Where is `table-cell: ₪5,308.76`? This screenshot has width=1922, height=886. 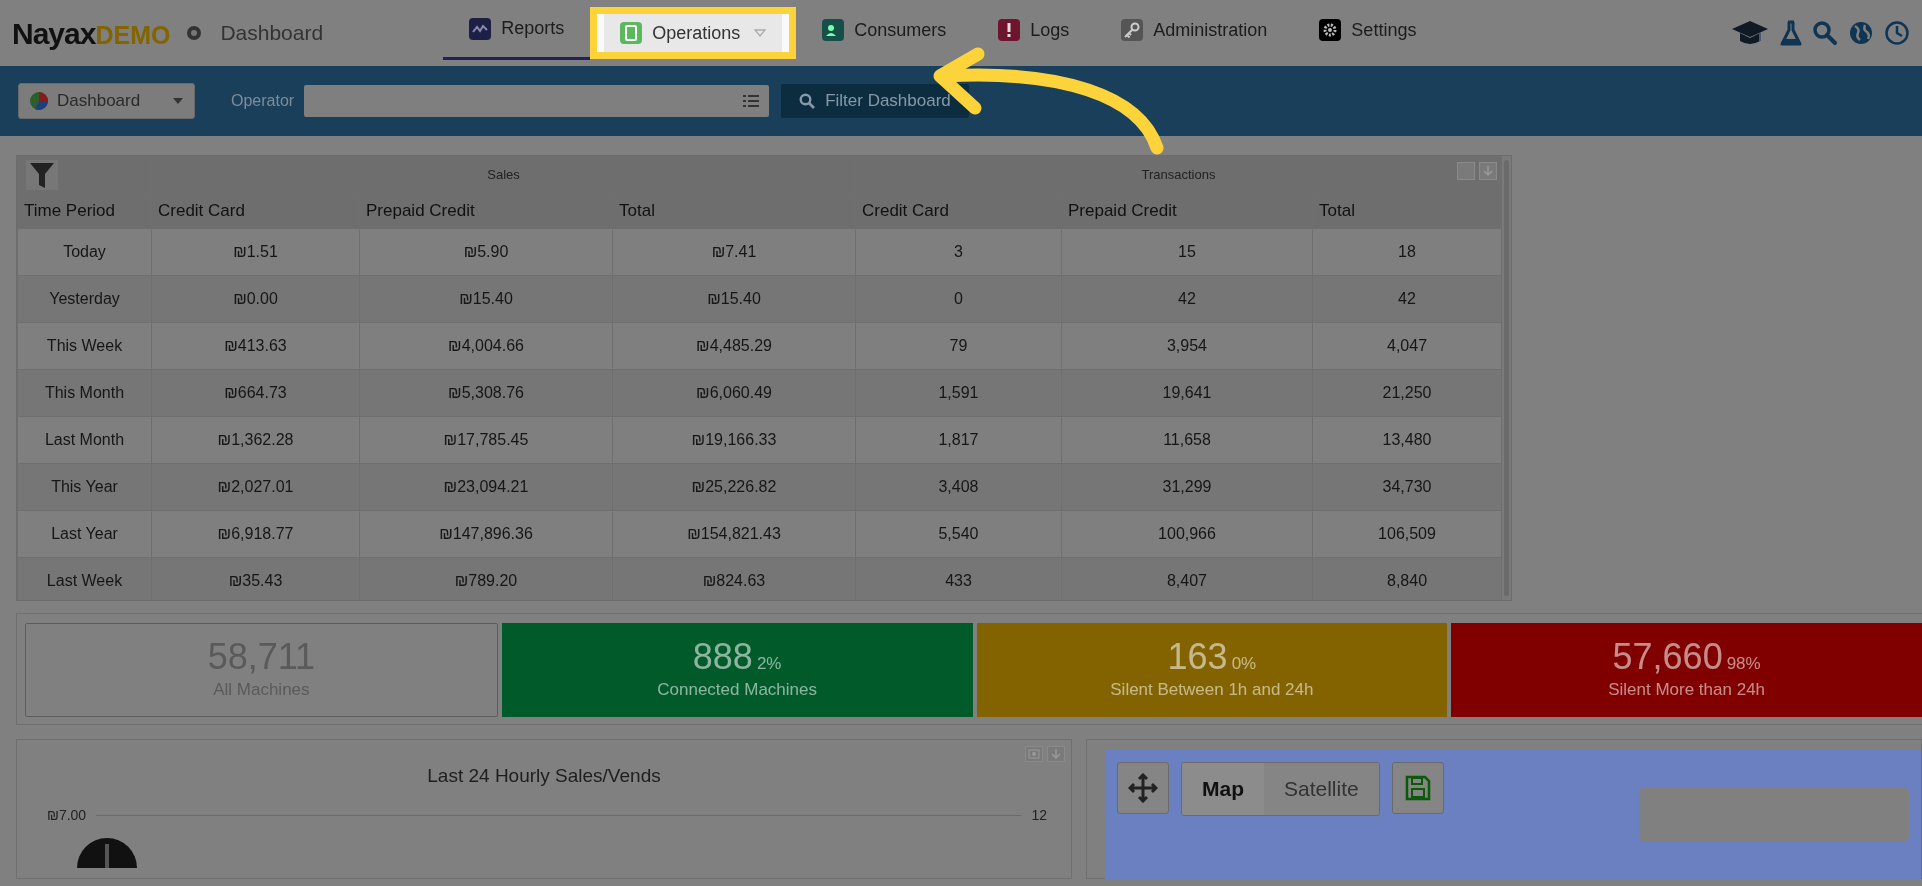 table-cell: ₪5,308.76 is located at coordinates (486, 393).